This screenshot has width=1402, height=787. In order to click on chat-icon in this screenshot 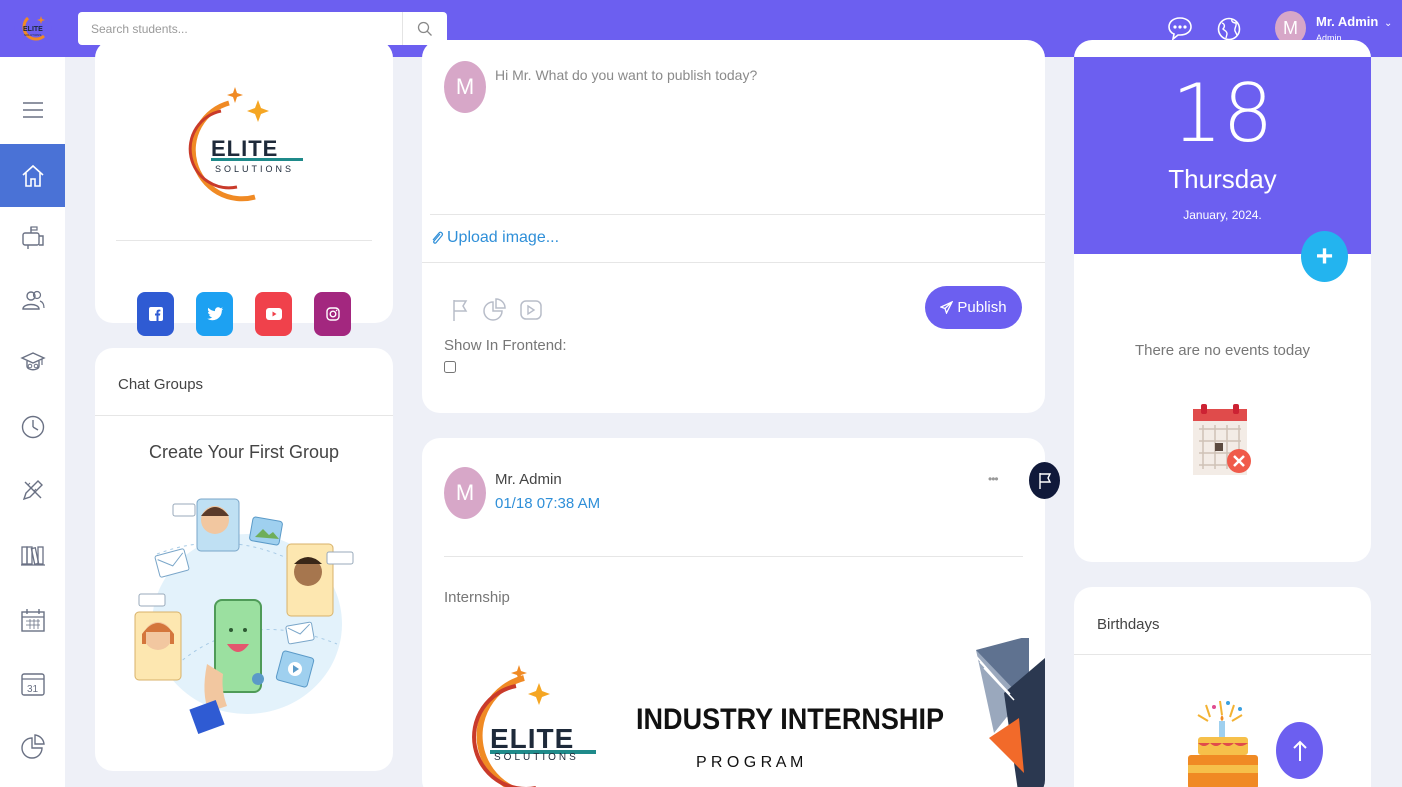, I will do `click(1180, 28)`.